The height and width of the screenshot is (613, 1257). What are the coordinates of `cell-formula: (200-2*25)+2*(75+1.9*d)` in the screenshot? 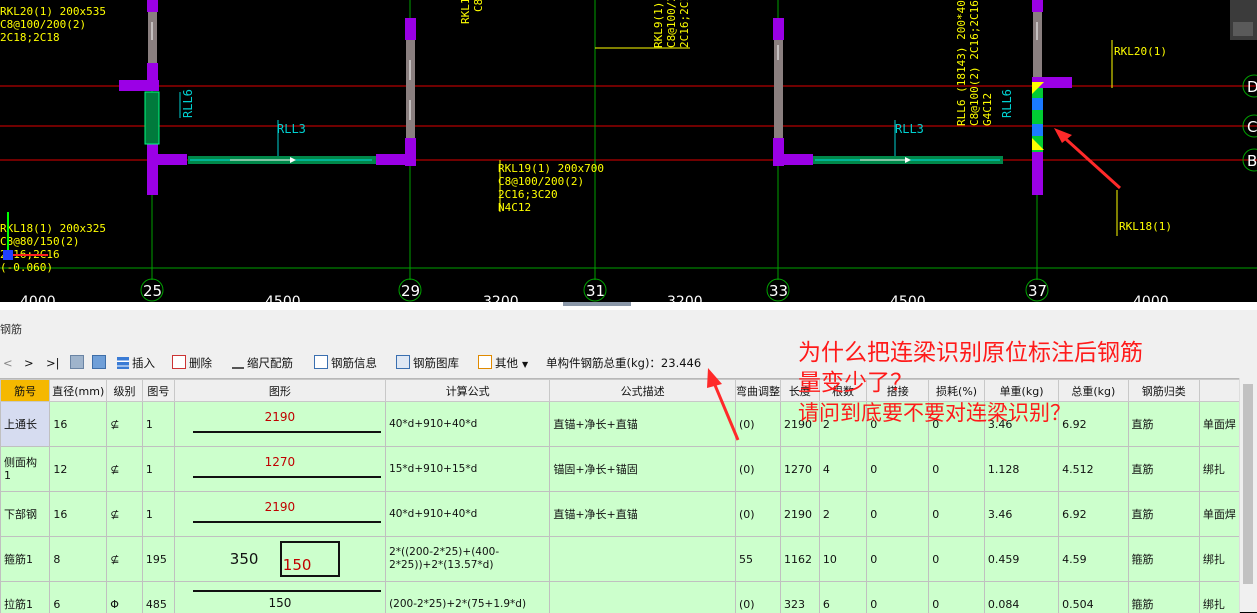 It's located at (468, 597).